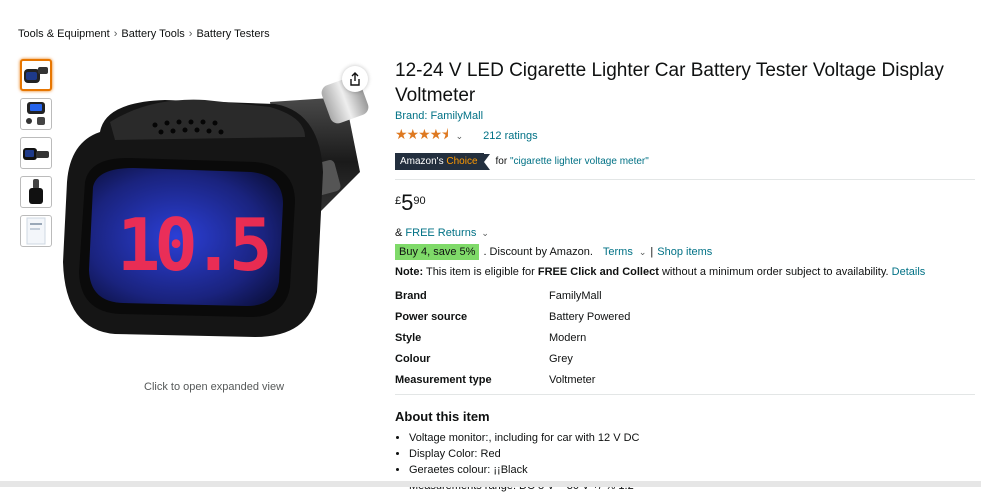 The width and height of the screenshot is (981, 494). I want to click on share-icon, so click(355, 79).